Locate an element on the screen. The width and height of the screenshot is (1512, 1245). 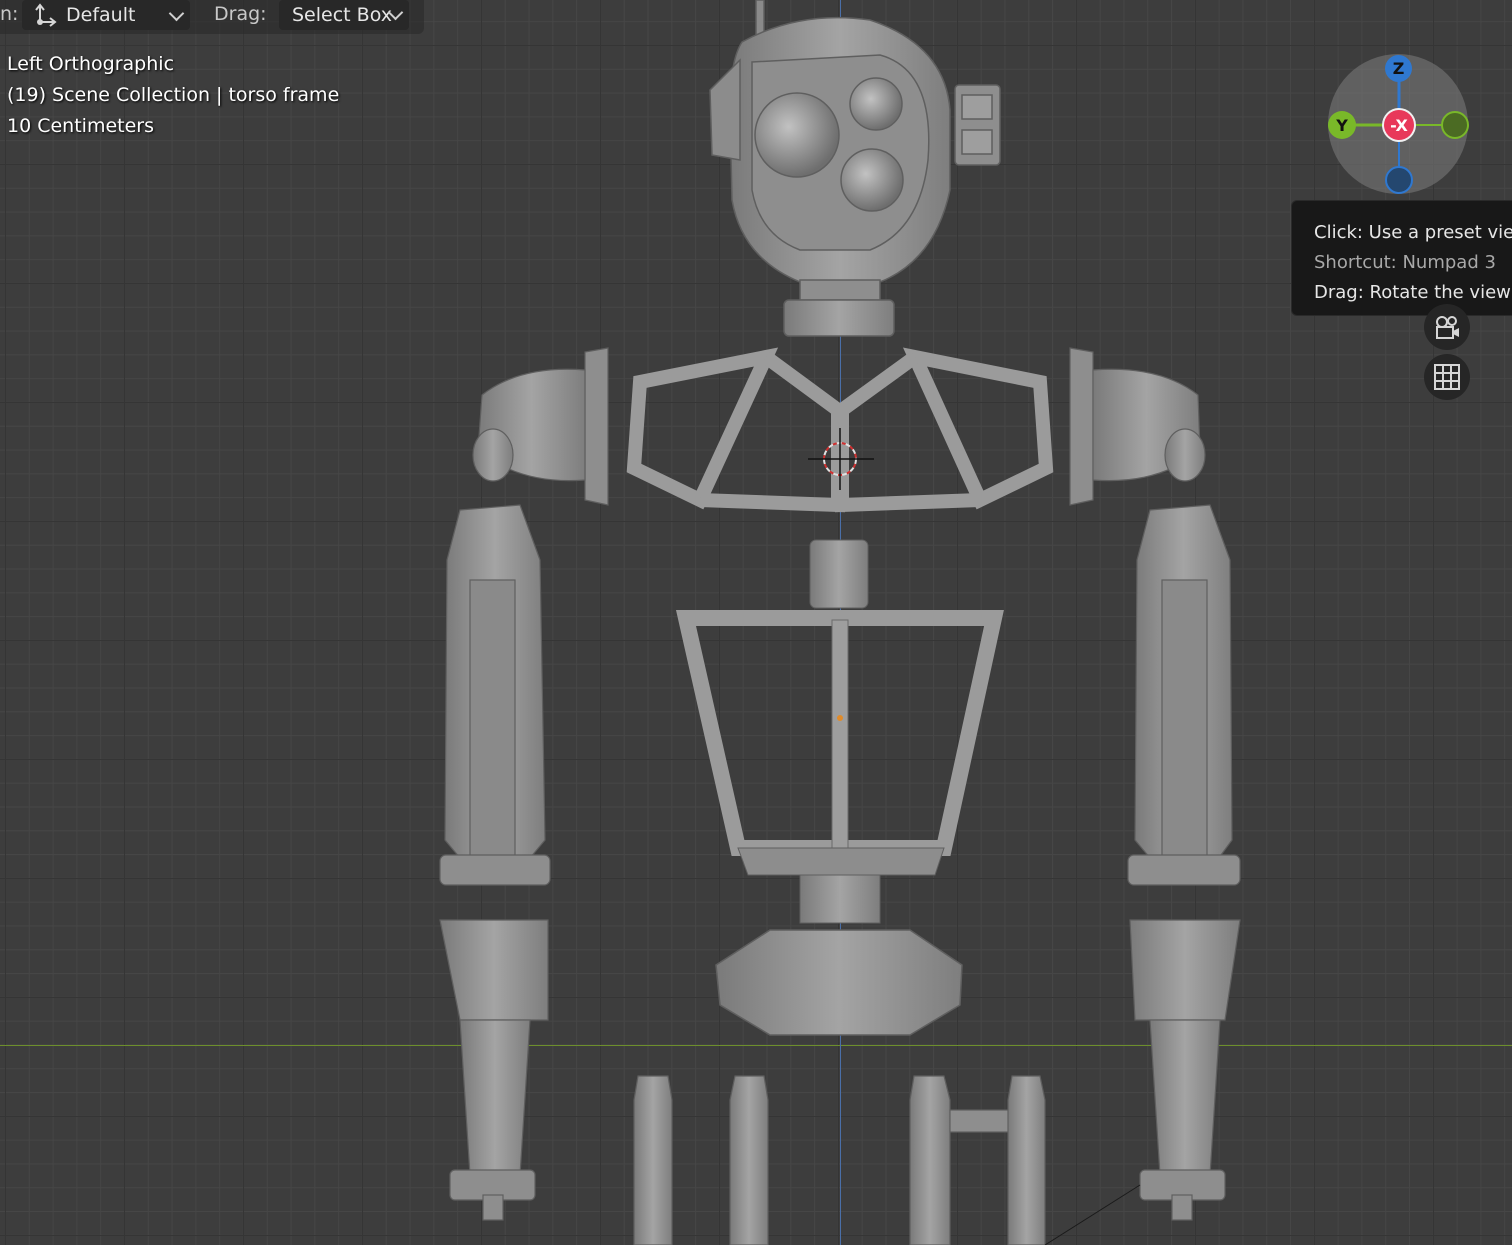
ortho-toggle-button is located at coordinates (1447, 377).